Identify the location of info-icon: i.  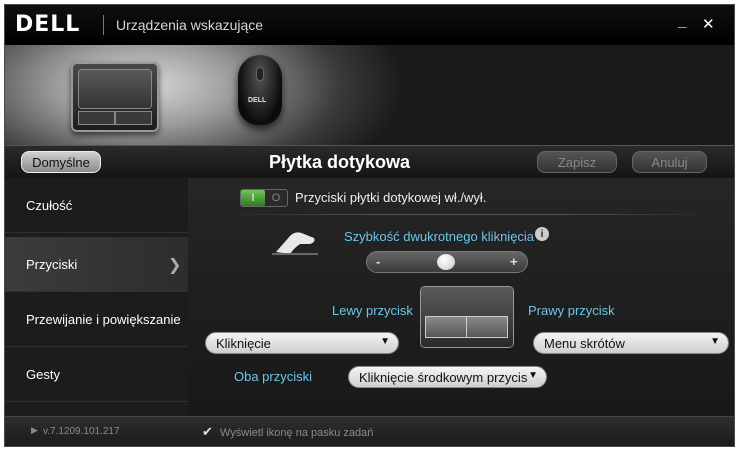
(542, 234).